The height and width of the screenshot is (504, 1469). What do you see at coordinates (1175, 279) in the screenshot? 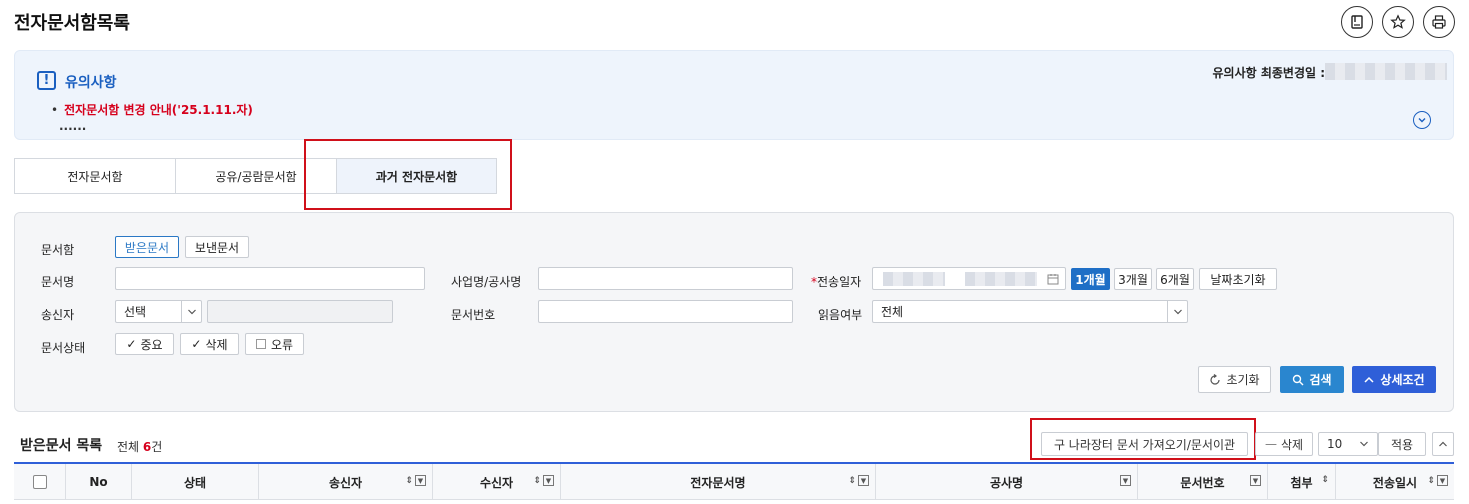
I see `period-6month-button: 6개월` at bounding box center [1175, 279].